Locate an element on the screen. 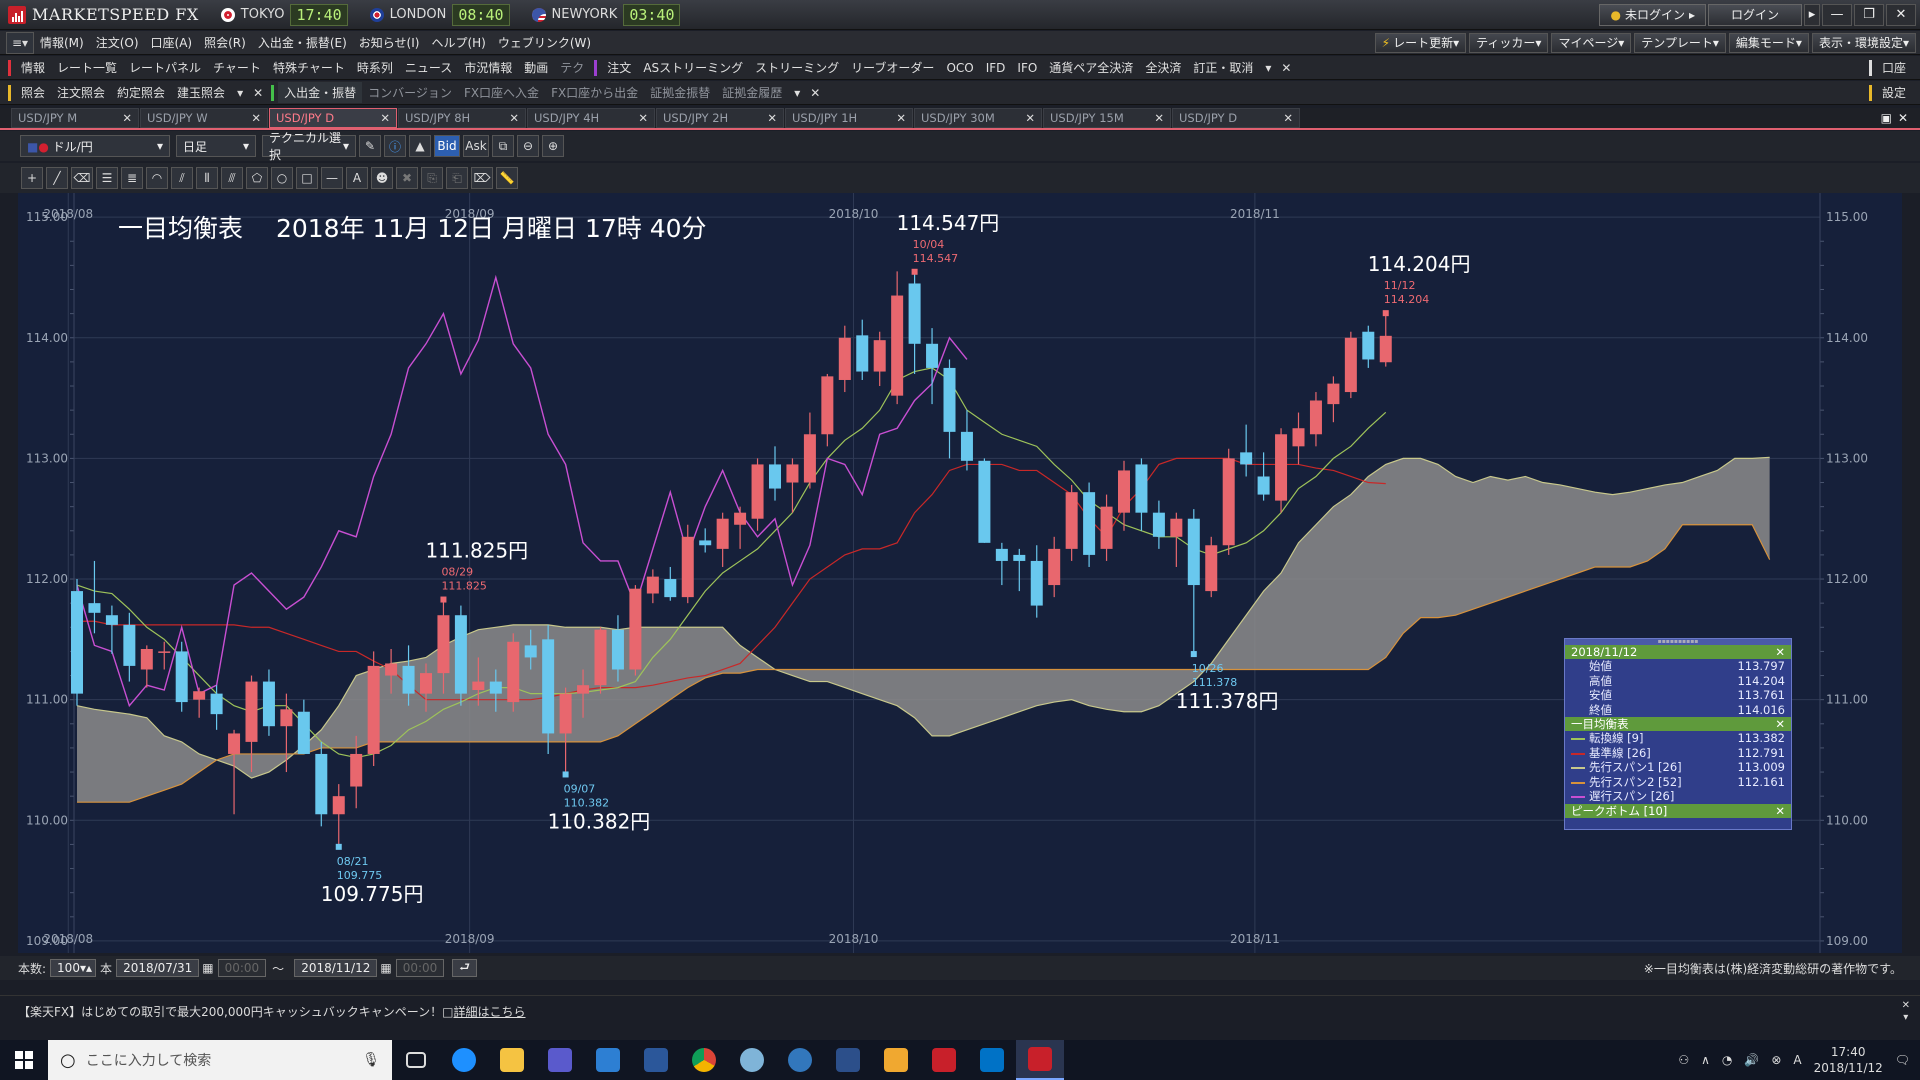 Image resolution: width=1920 pixels, height=1080 pixels. menu-notice: お知らせ(I) is located at coordinates (389, 42).